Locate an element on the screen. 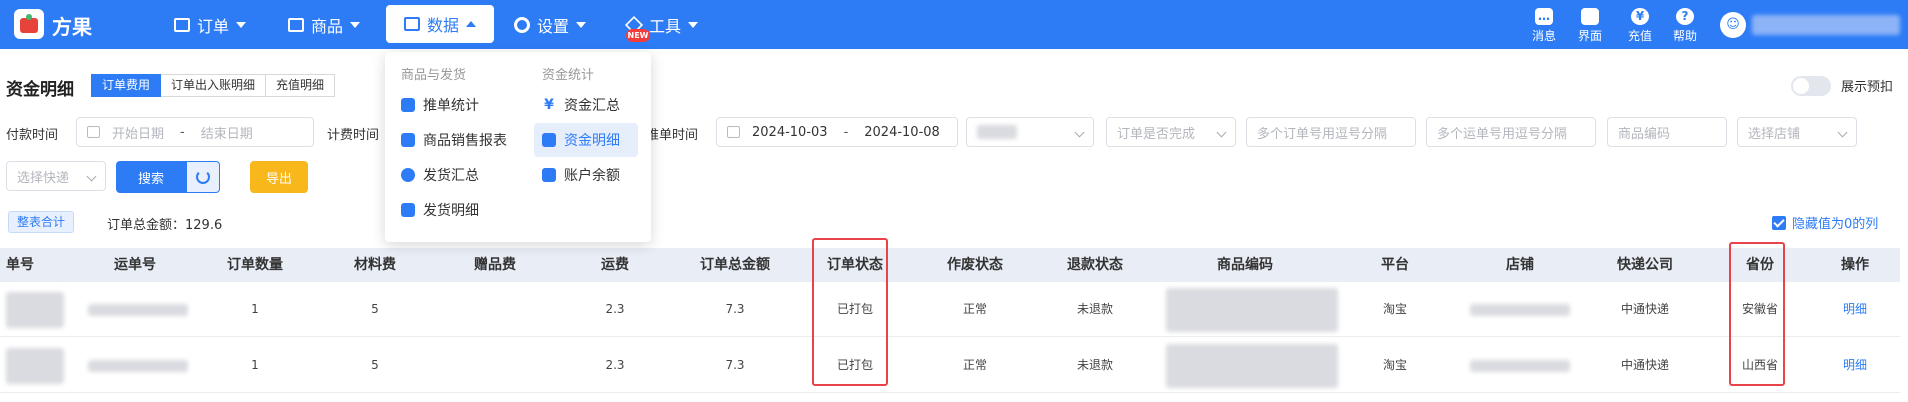 The height and width of the screenshot is (402, 1908). pay-time-label: 付款时间 is located at coordinates (32, 135).